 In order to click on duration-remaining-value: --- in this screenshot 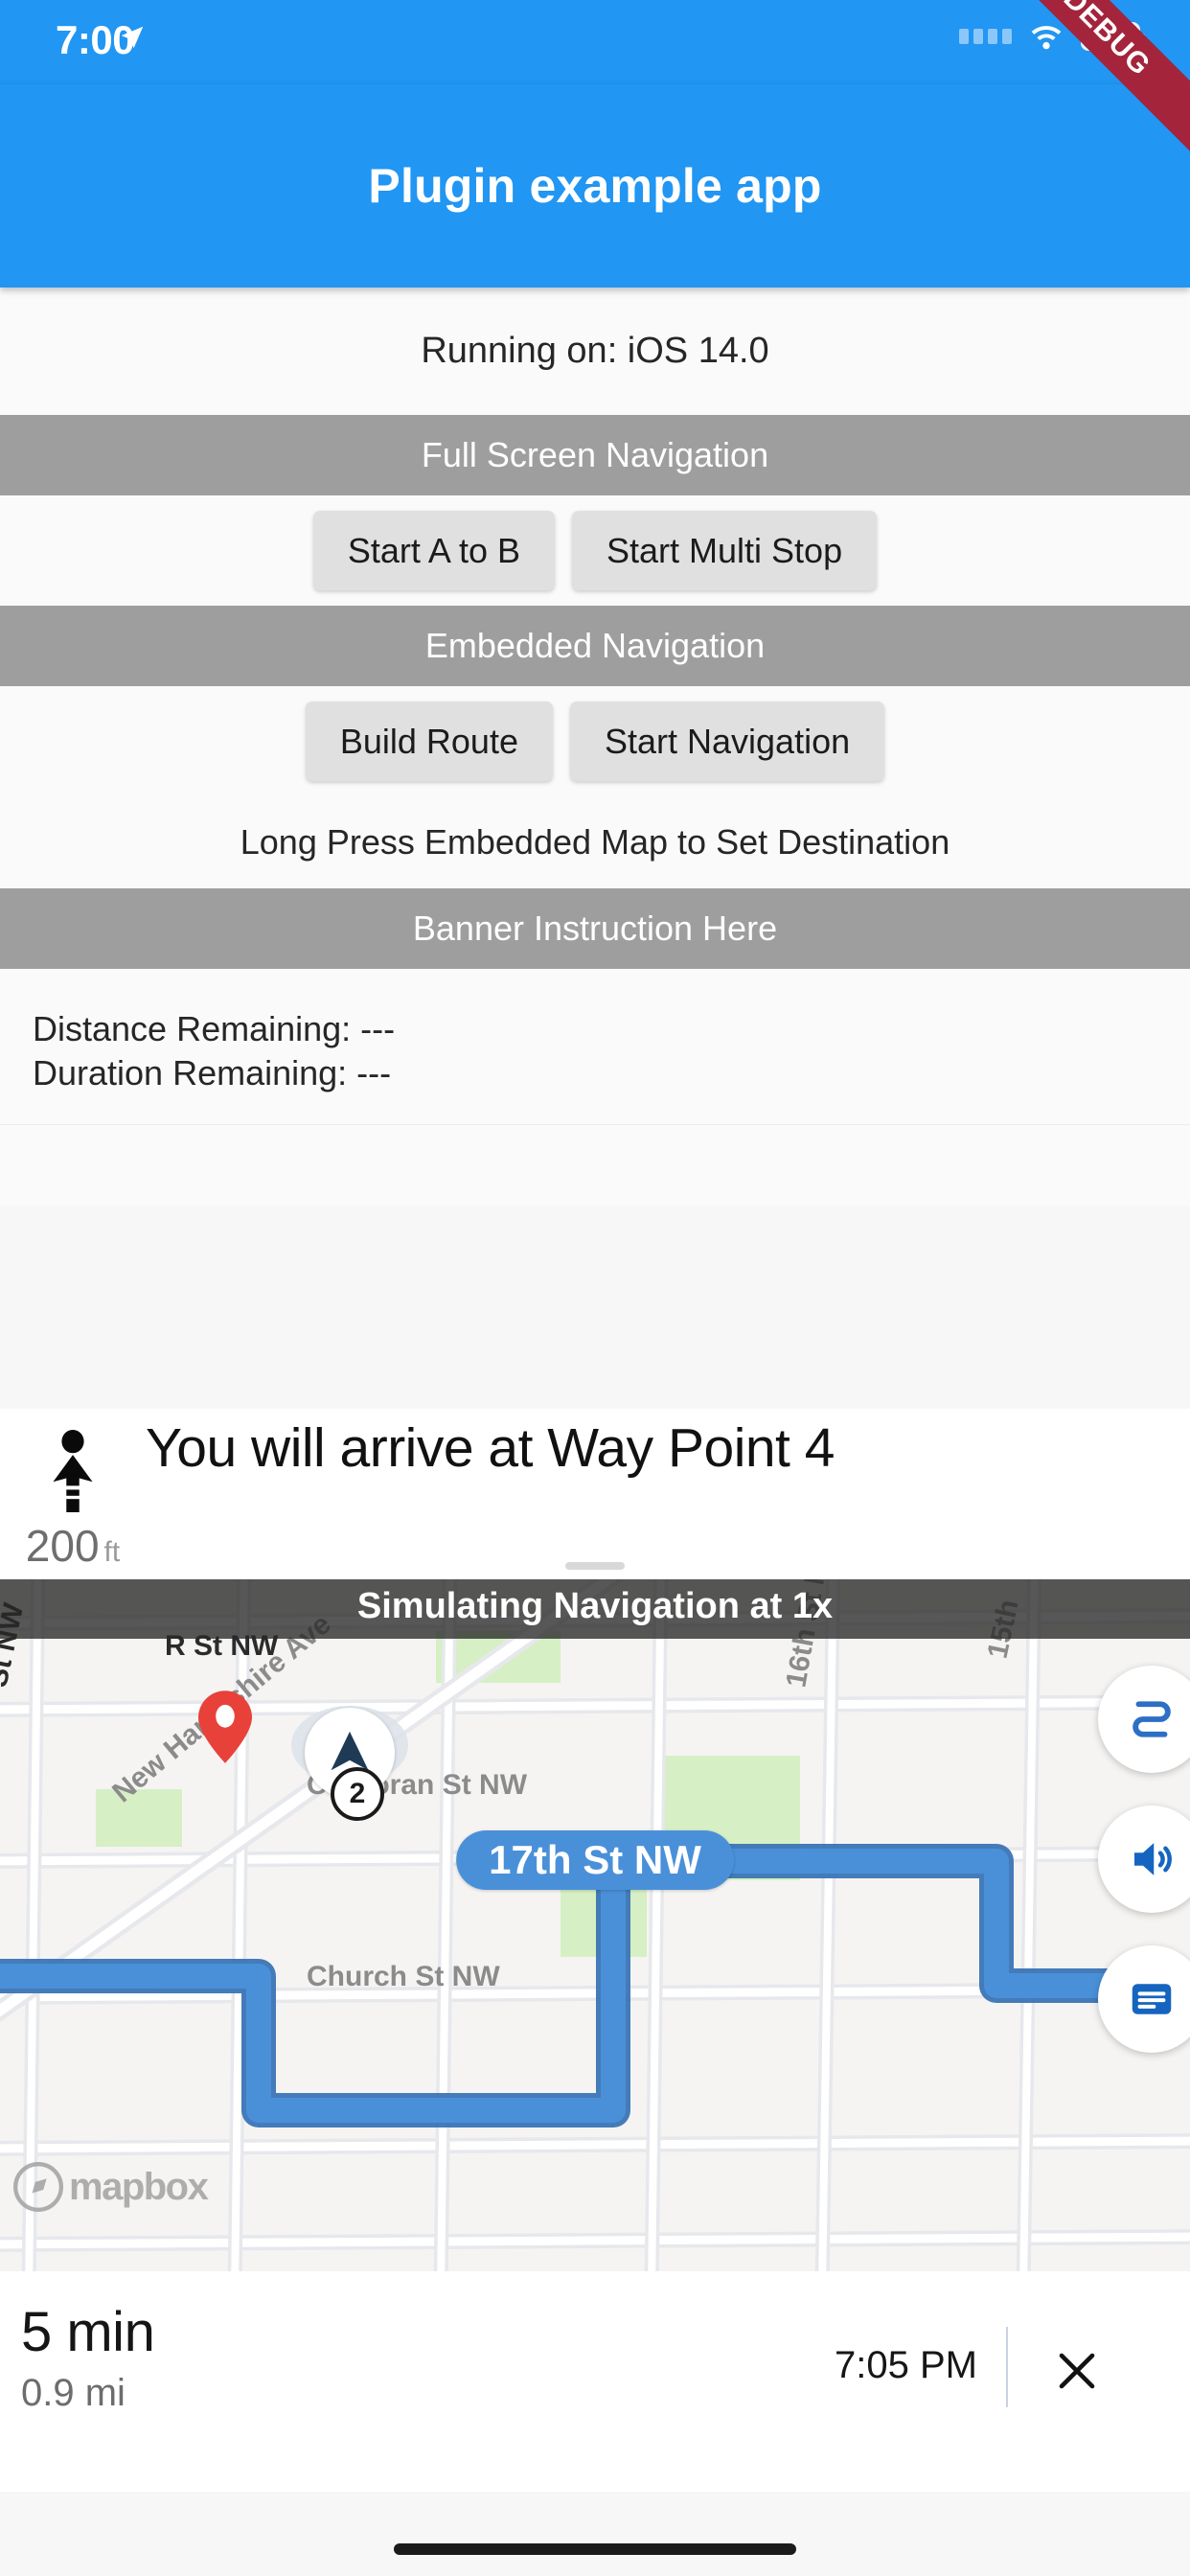, I will do `click(374, 1073)`.